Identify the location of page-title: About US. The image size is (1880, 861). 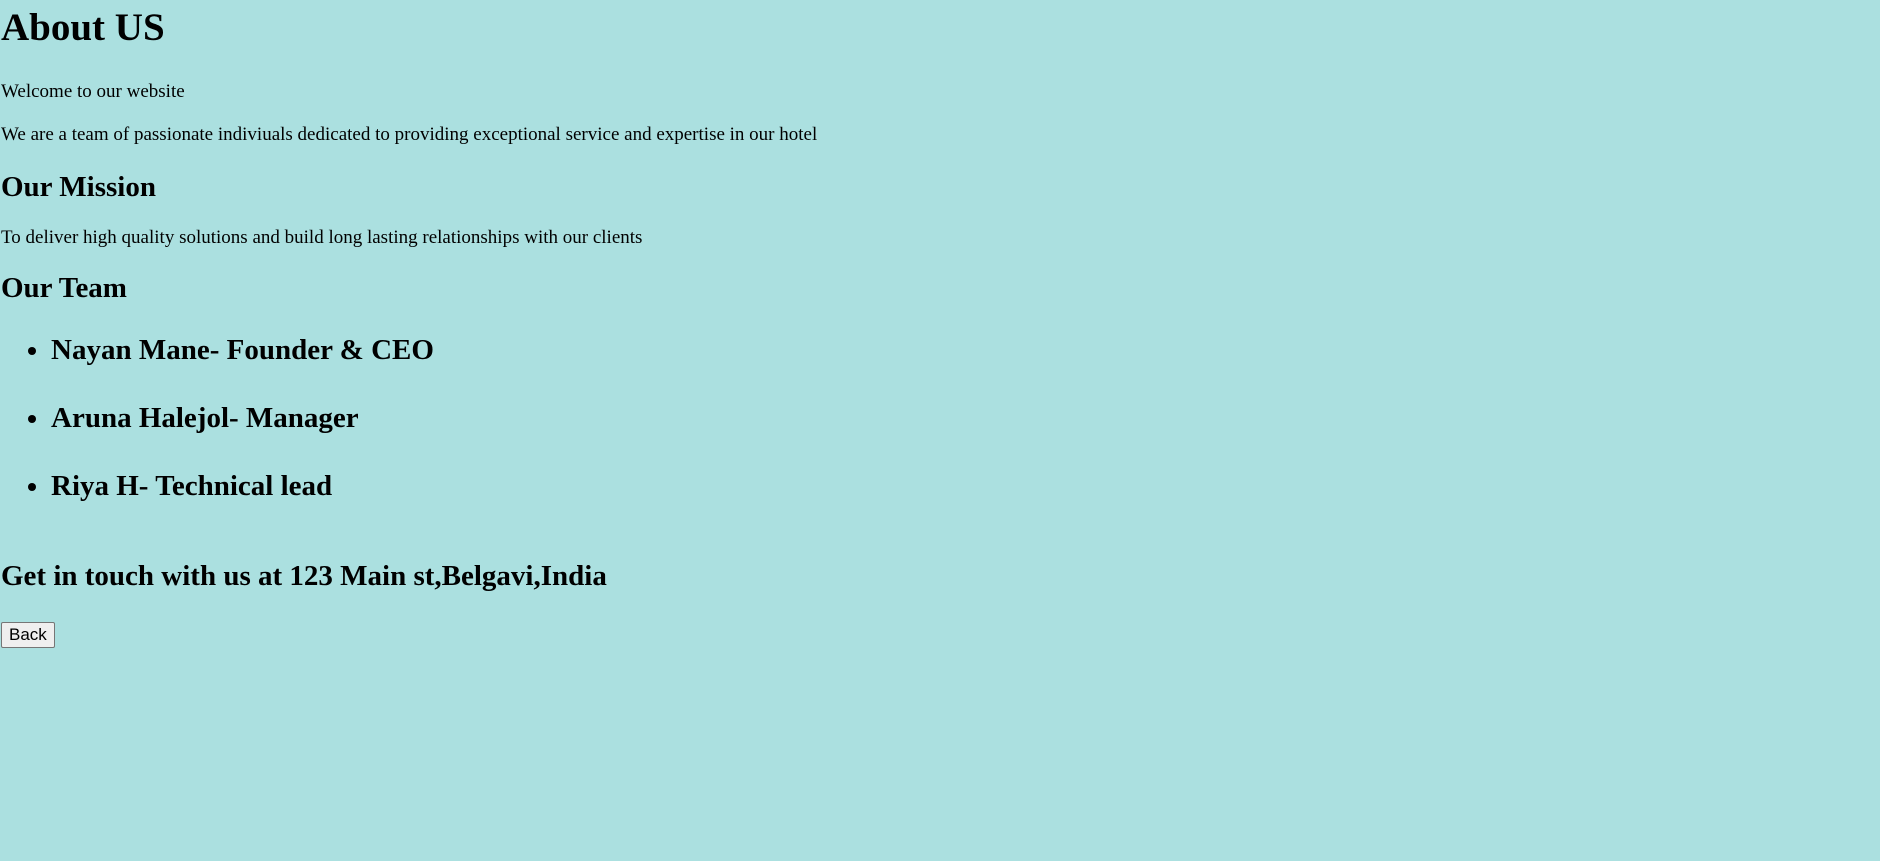
(83, 27).